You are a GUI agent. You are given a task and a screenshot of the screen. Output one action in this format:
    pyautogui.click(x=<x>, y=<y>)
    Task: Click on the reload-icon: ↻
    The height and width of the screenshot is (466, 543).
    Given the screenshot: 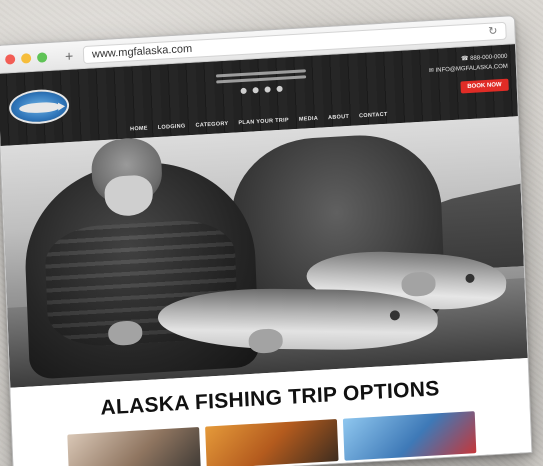 What is the action you would take?
    pyautogui.click(x=493, y=31)
    